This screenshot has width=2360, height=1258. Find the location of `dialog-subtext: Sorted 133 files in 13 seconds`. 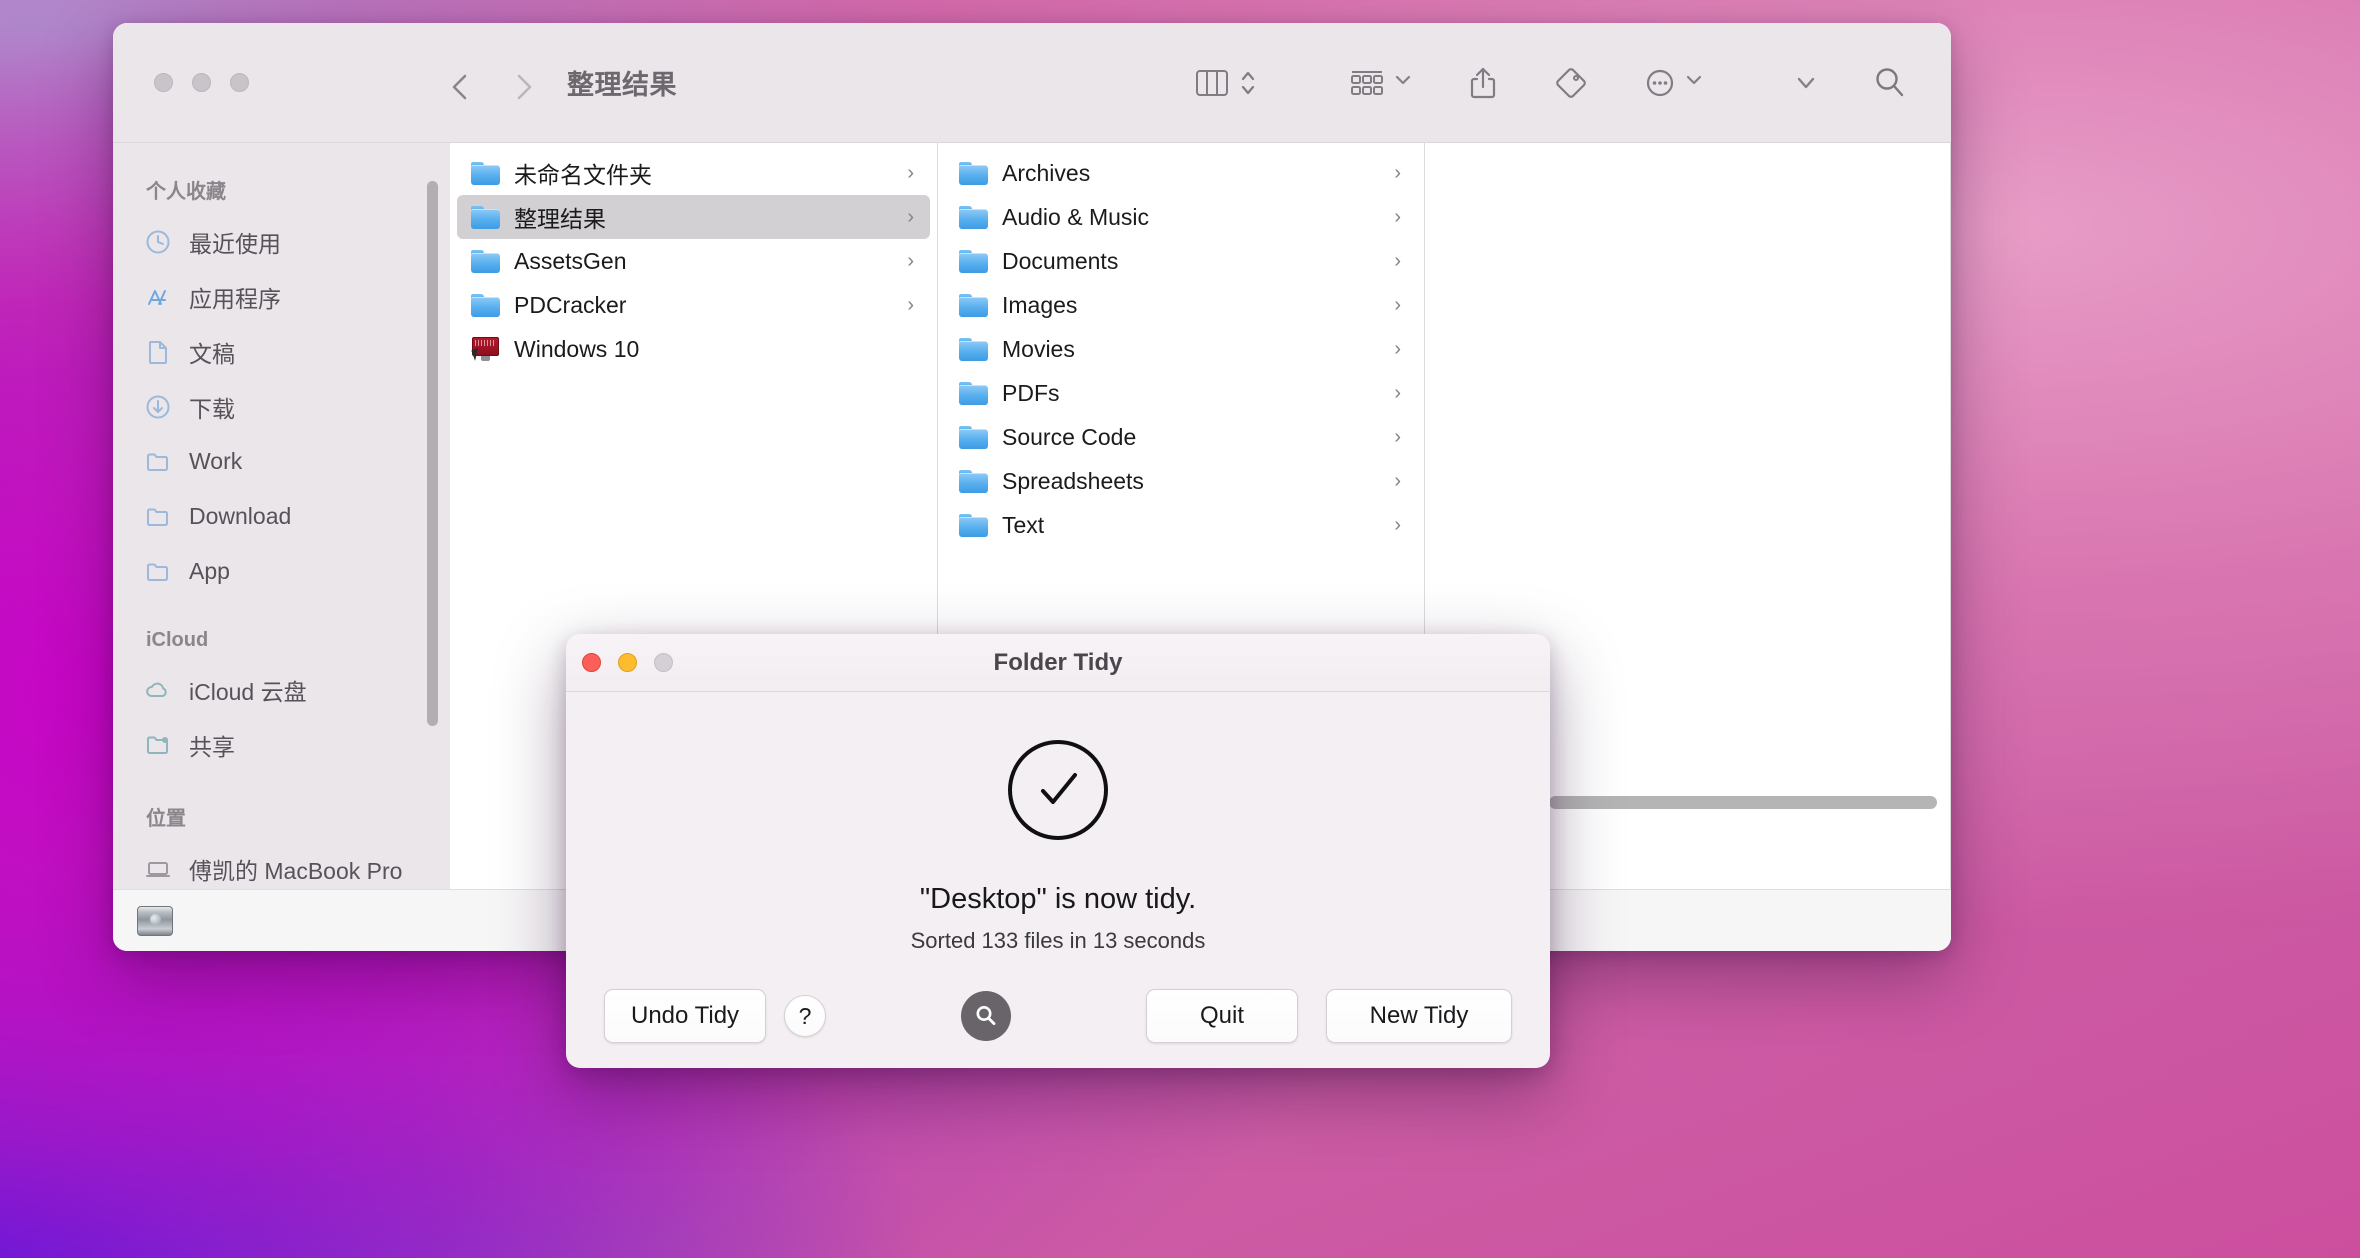

dialog-subtext: Sorted 133 files in 13 seconds is located at coordinates (1058, 940).